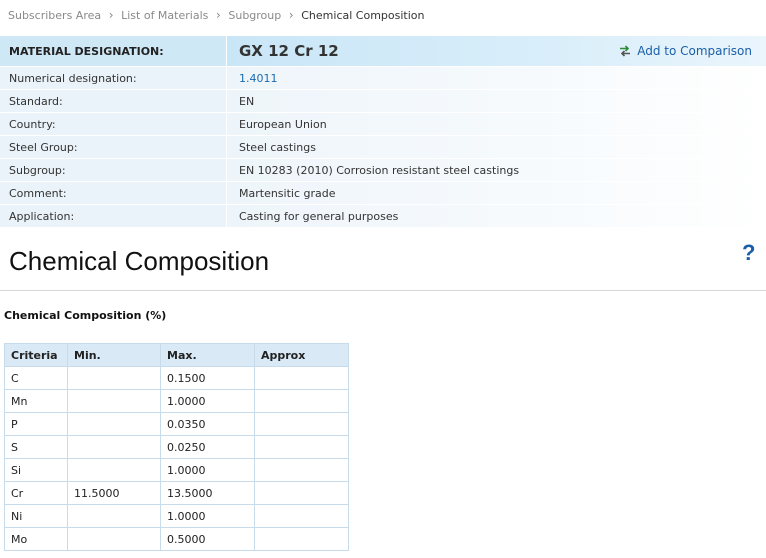 This screenshot has width=766, height=558. I want to click on composition-header-row: Criteria Min. Max. Approx, so click(176, 355).